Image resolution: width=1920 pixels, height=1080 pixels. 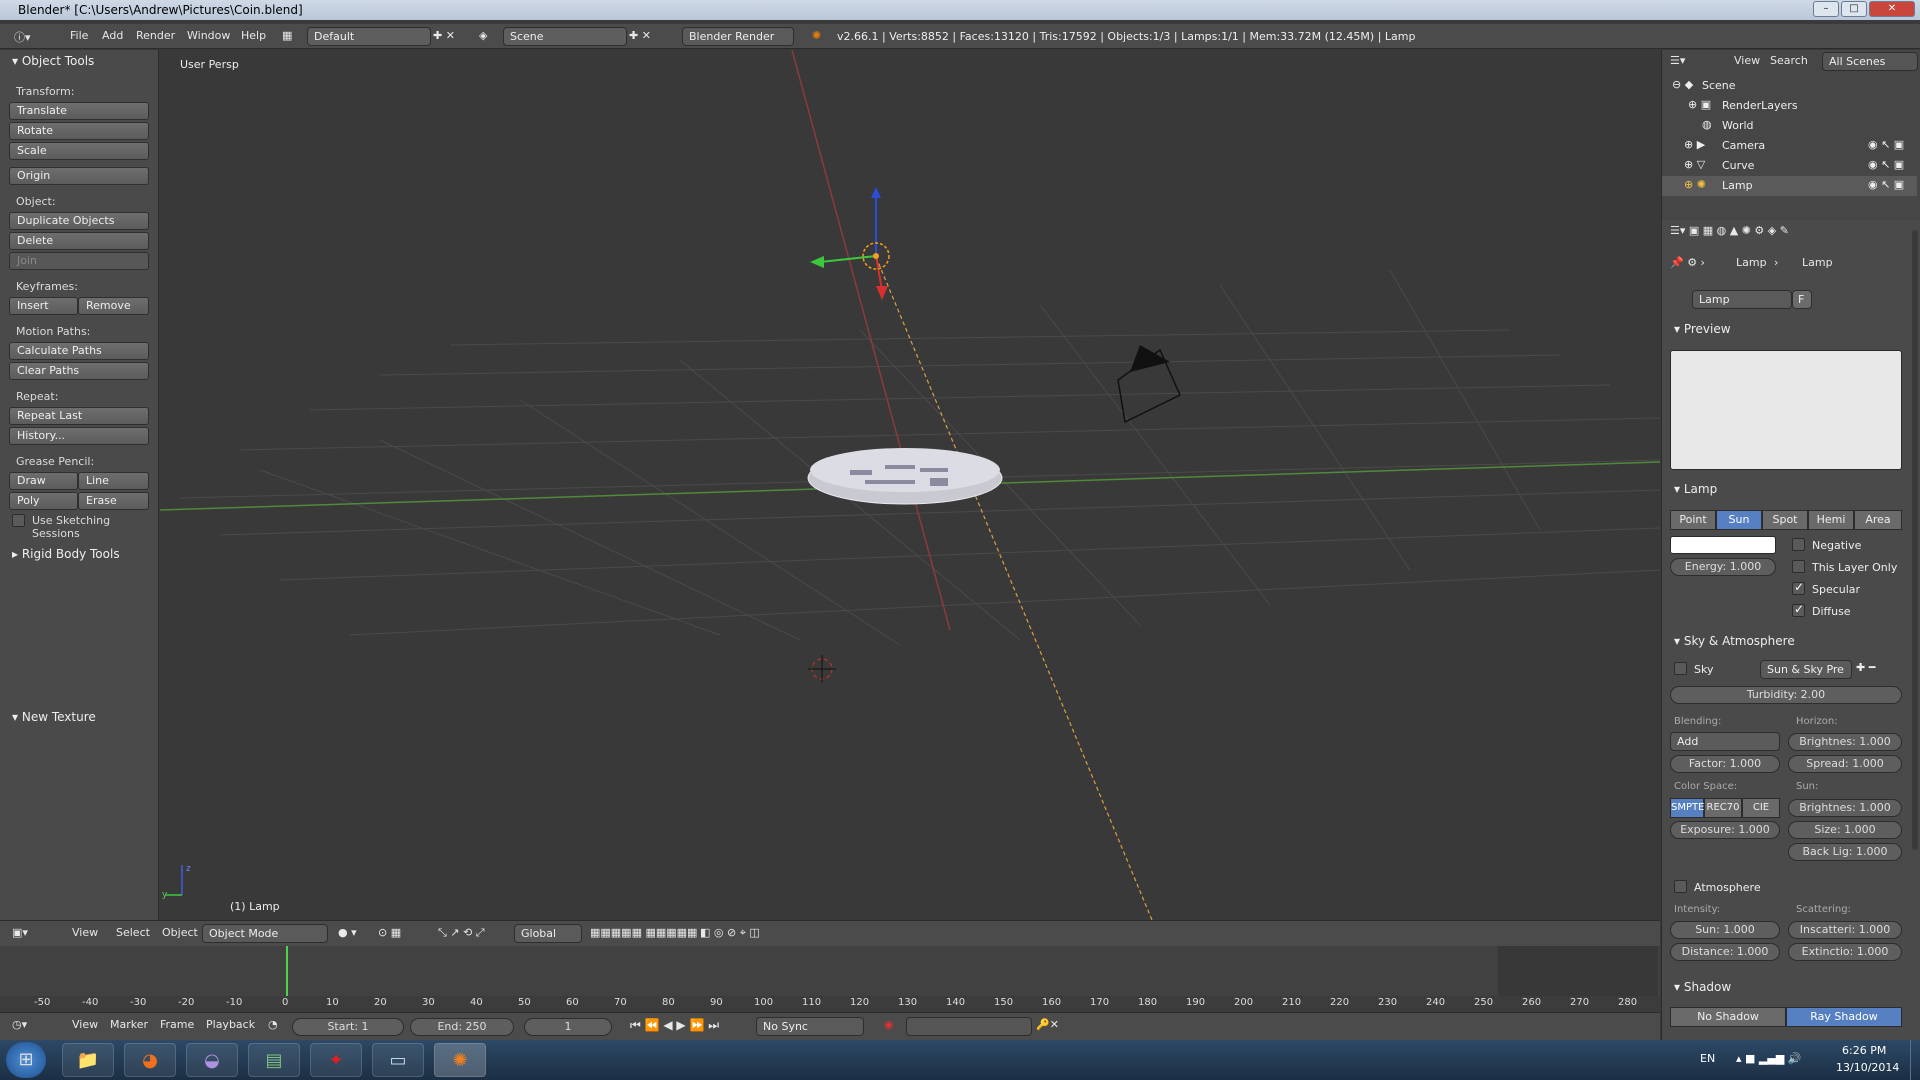 I want to click on outliner-row-scene: ⊖ ◆ Scene, so click(x=1789, y=86).